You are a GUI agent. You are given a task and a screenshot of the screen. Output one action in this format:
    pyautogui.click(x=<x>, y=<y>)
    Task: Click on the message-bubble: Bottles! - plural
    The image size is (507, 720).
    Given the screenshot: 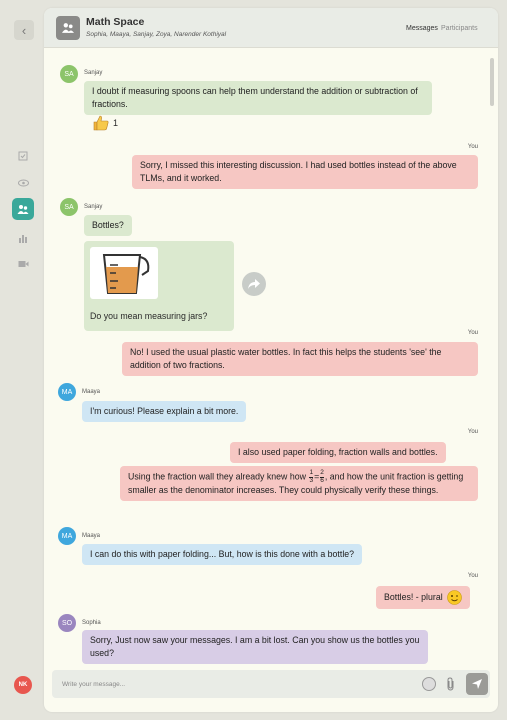 What is the action you would take?
    pyautogui.click(x=423, y=597)
    